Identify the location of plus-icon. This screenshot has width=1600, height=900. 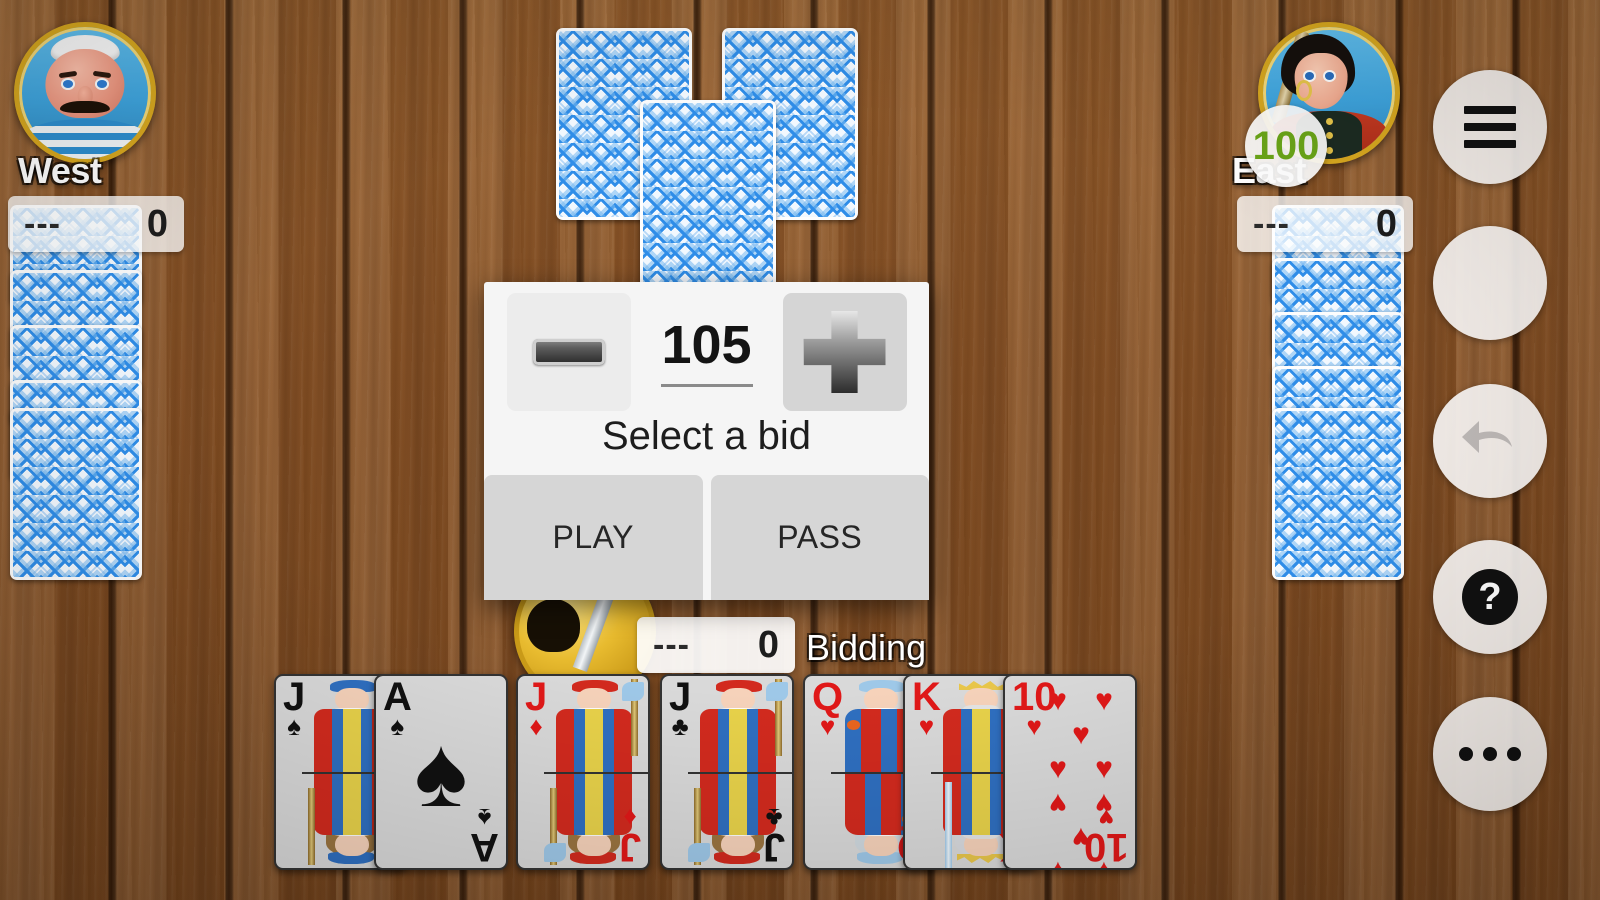
(844, 352).